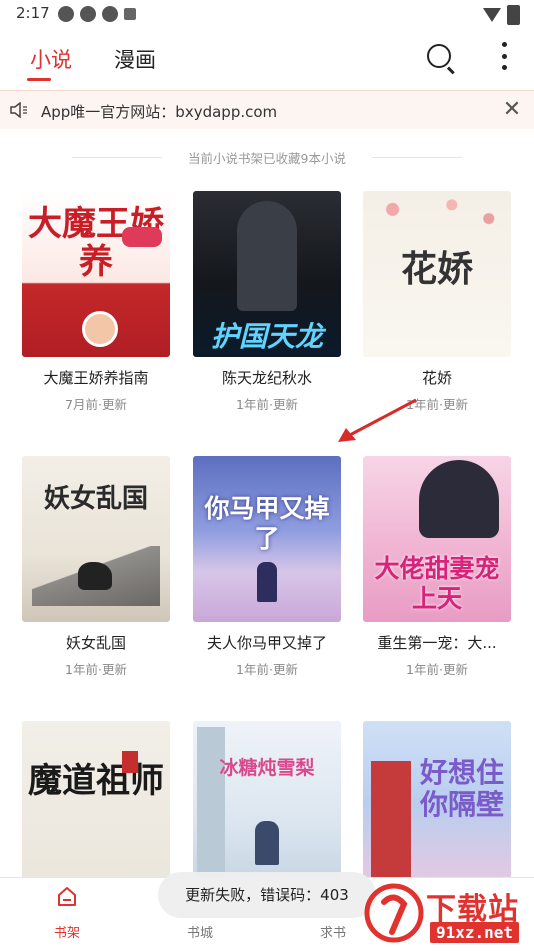  I want to click on book-cover: 妖女乱国, so click(96, 539).